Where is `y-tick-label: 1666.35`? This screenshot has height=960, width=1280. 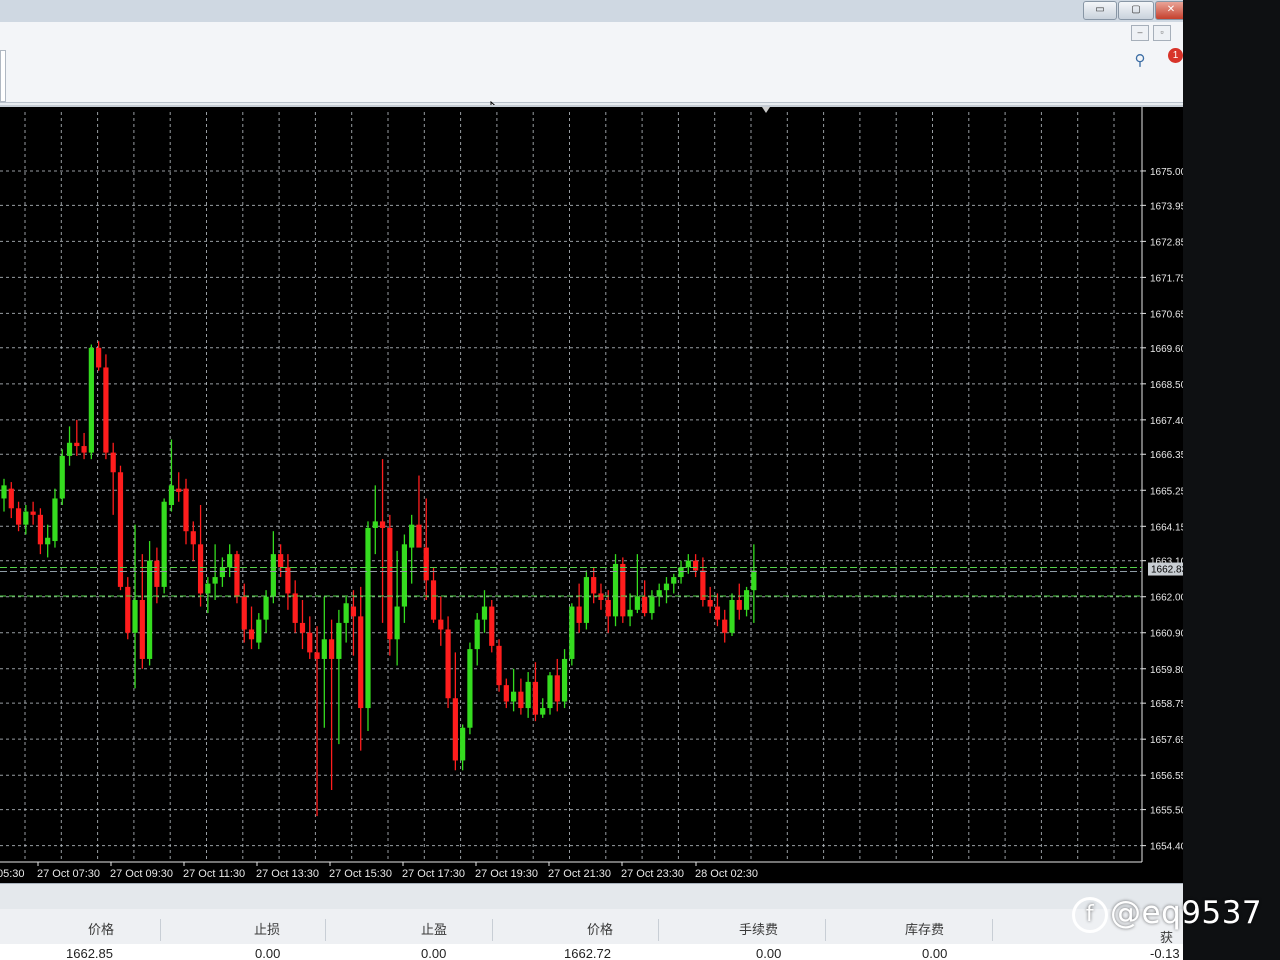
y-tick-label: 1666.35 is located at coordinates (1166, 455).